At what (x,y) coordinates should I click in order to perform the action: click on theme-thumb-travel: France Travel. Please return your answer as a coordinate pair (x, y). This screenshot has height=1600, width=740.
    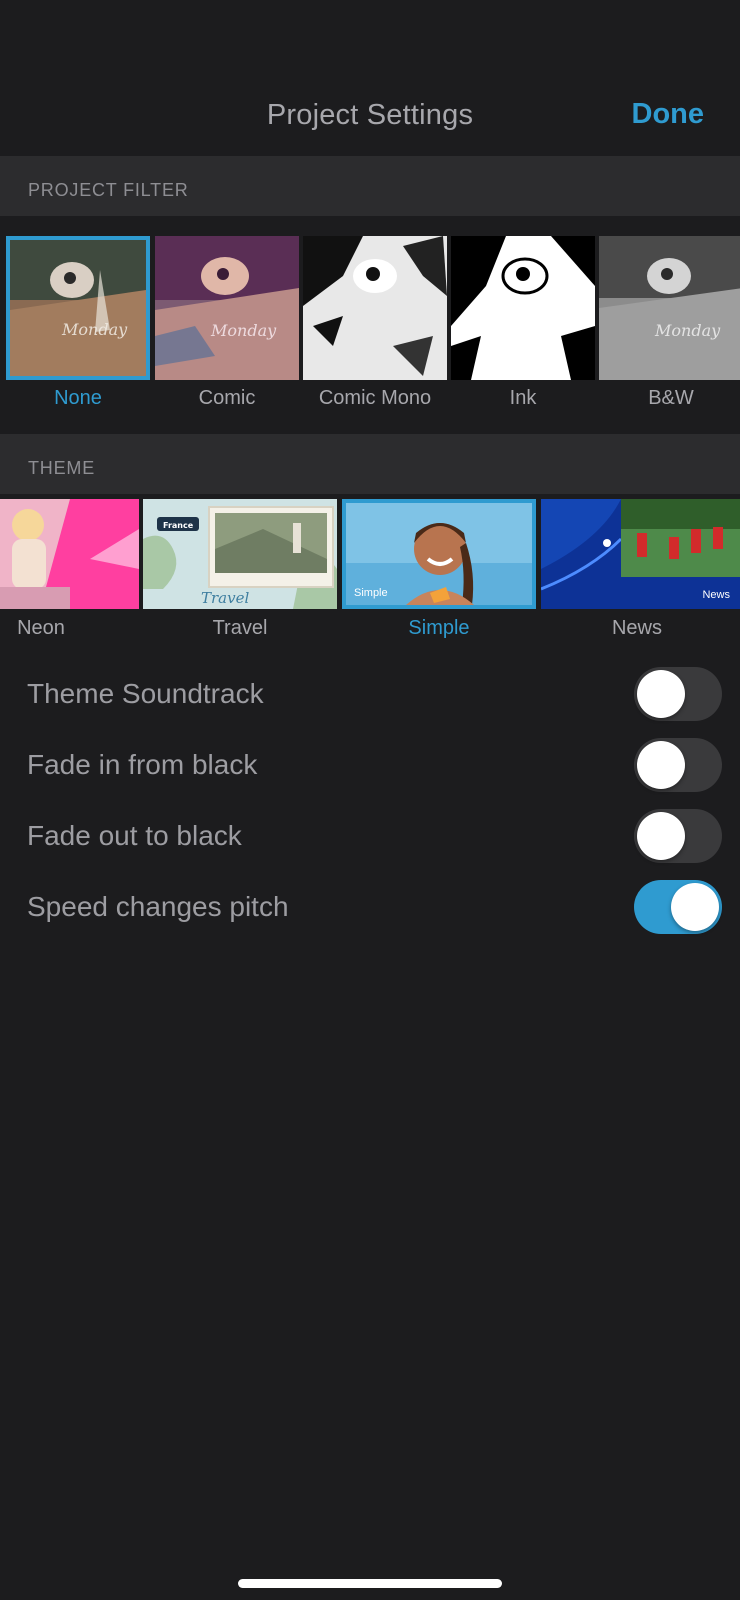
    Looking at the image, I should click on (240, 554).